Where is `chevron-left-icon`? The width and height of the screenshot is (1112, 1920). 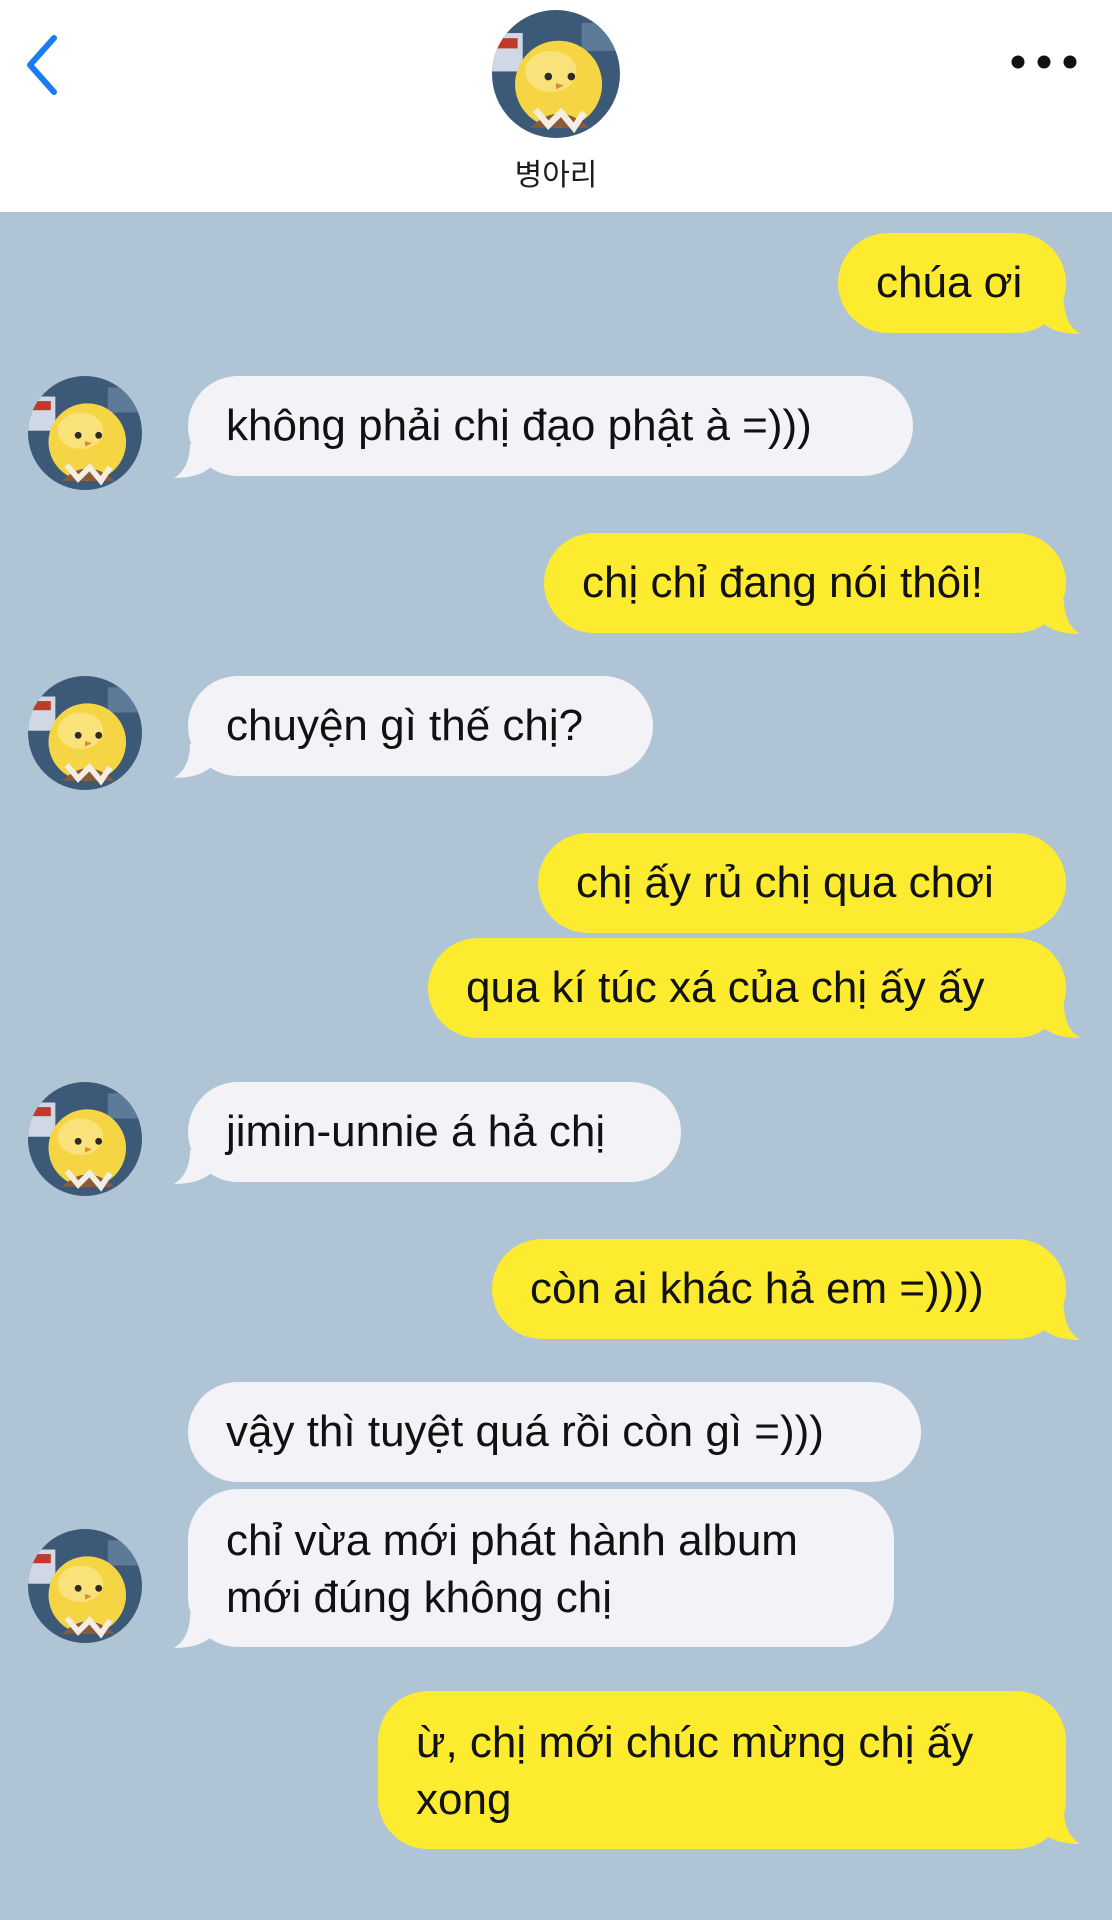
chevron-left-icon is located at coordinates (42, 65).